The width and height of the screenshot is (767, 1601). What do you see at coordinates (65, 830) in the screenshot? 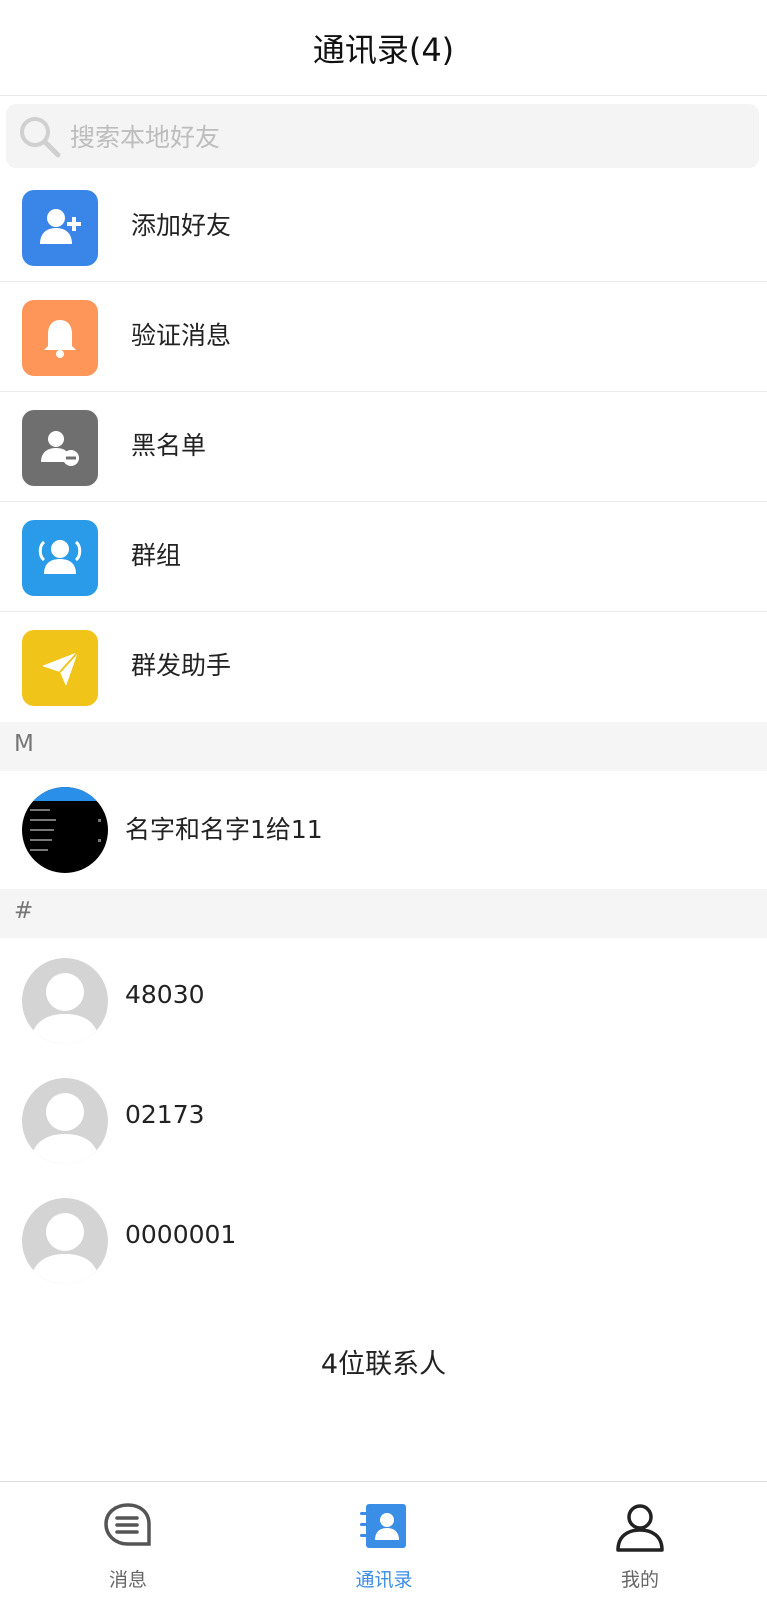
I see `avatar` at bounding box center [65, 830].